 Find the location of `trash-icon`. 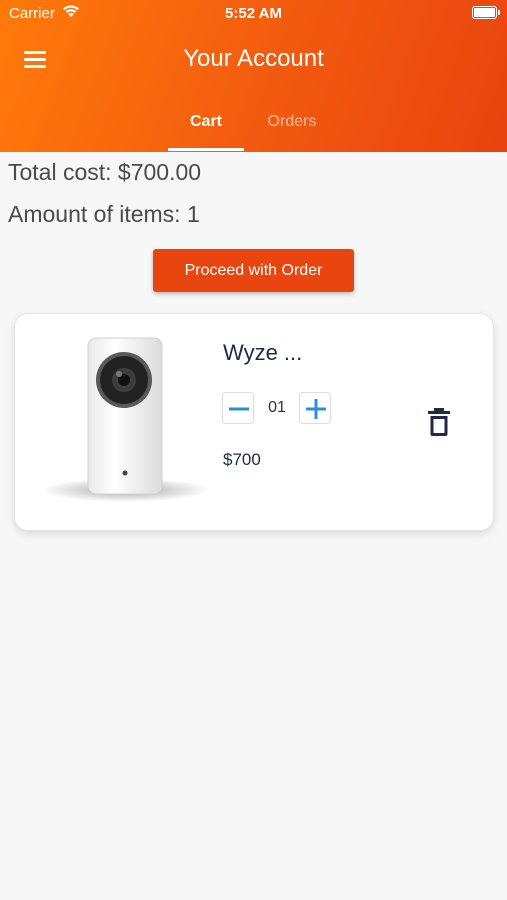

trash-icon is located at coordinates (439, 422).